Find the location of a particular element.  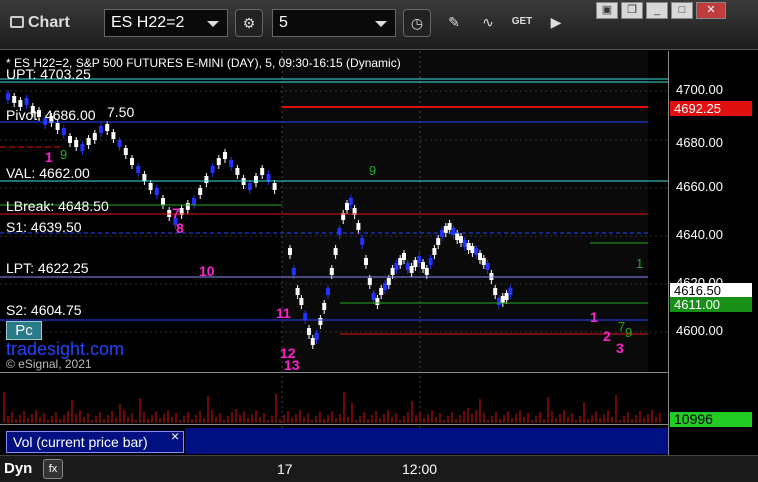

symbol-combo: ES H22=2 is located at coordinates (166, 23).